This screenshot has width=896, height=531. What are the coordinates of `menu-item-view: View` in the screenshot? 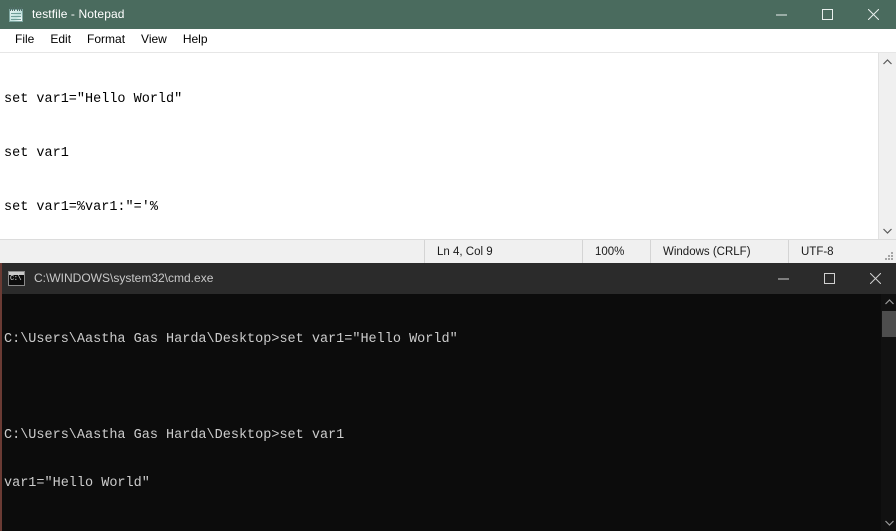 It's located at (154, 40).